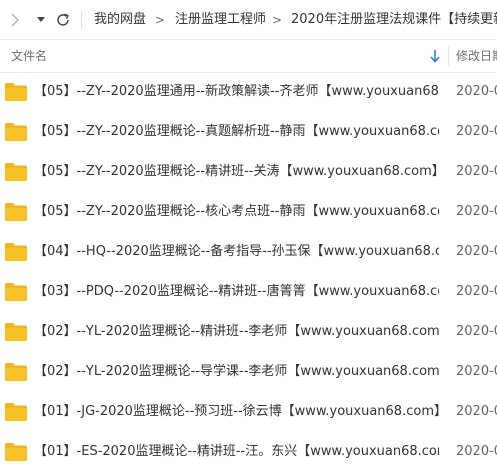 The image size is (497, 472). I want to click on top-toolbar: 我的网盘 > 注册监理工程师 > 2020年注册监理法规课件【持续更新】, so click(248, 20).